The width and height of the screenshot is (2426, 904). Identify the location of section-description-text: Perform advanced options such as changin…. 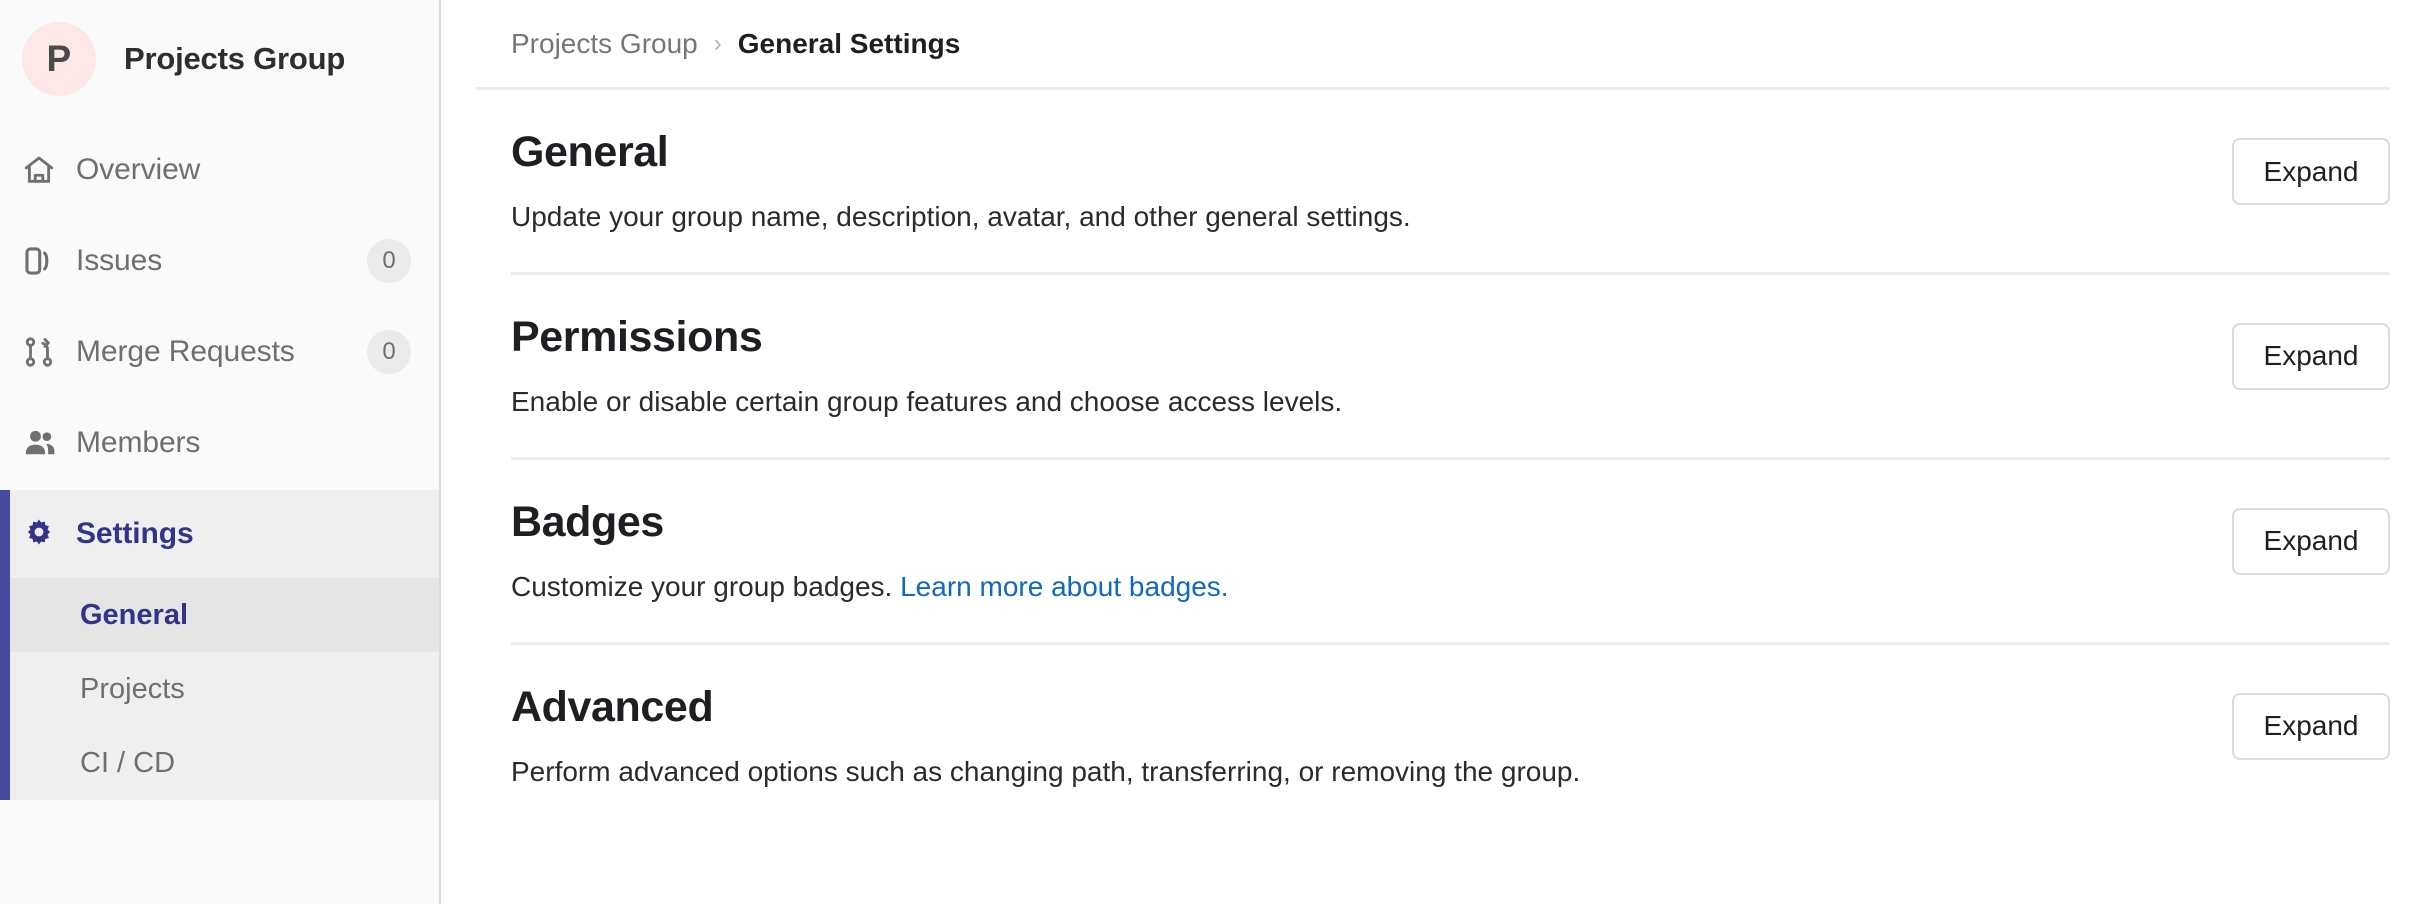
(1046, 772).